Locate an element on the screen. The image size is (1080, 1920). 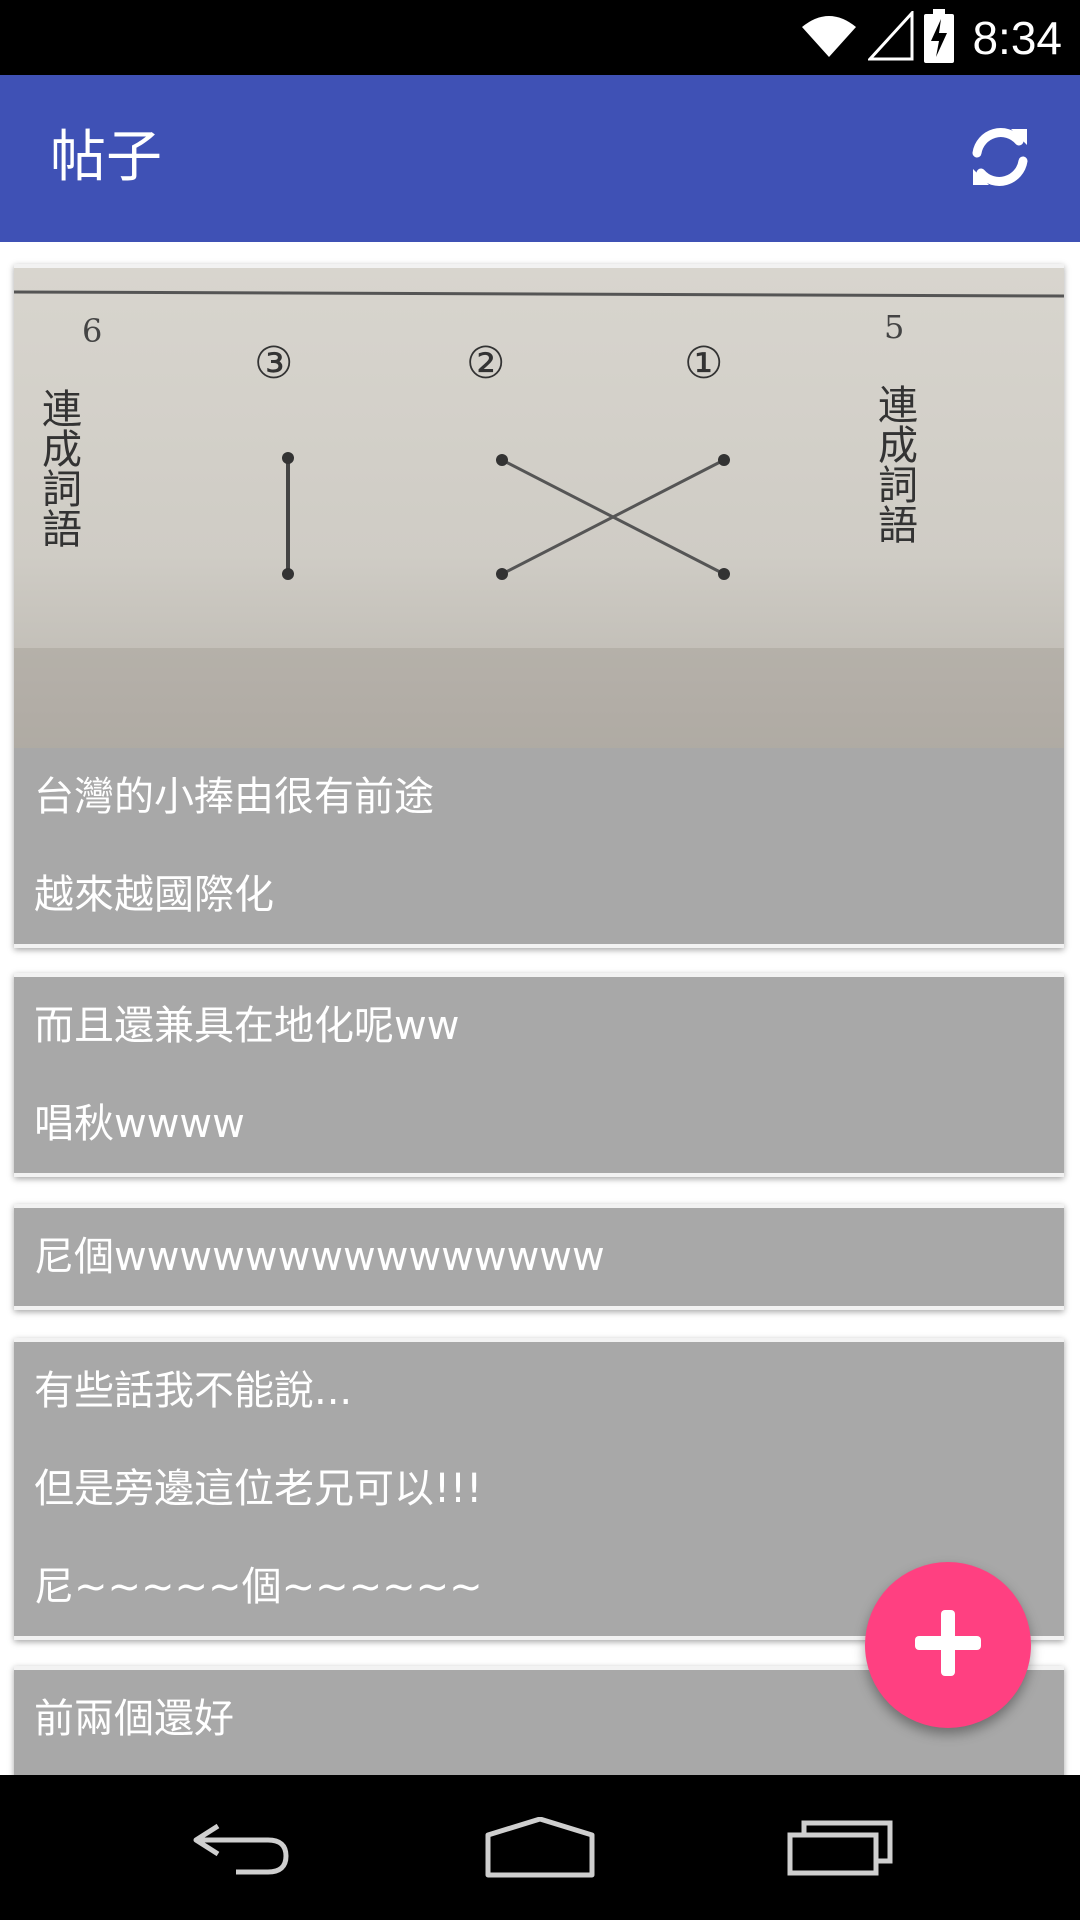
back-button is located at coordinates (240, 1850).